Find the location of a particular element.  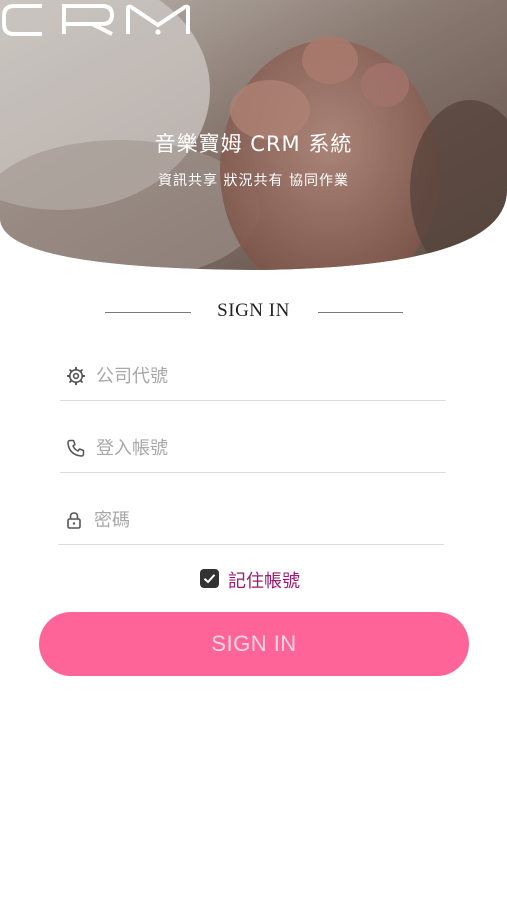

account-field is located at coordinates (253, 448).